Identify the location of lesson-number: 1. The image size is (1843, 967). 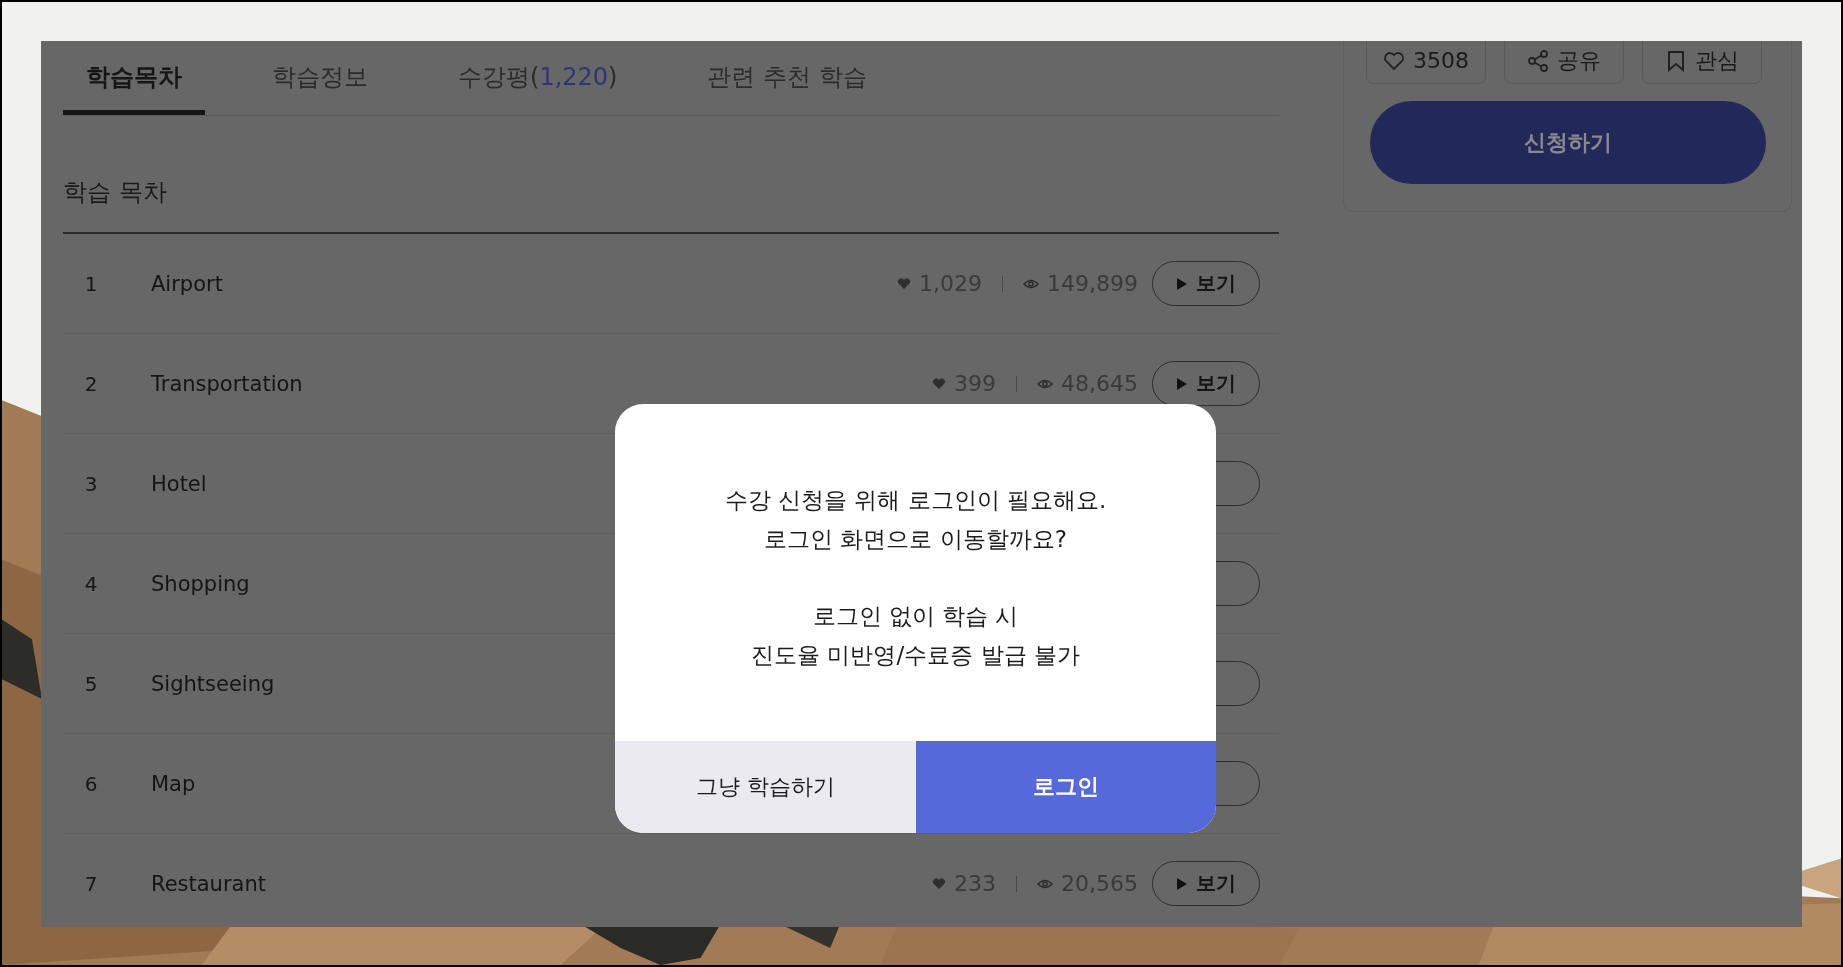
(91, 283).